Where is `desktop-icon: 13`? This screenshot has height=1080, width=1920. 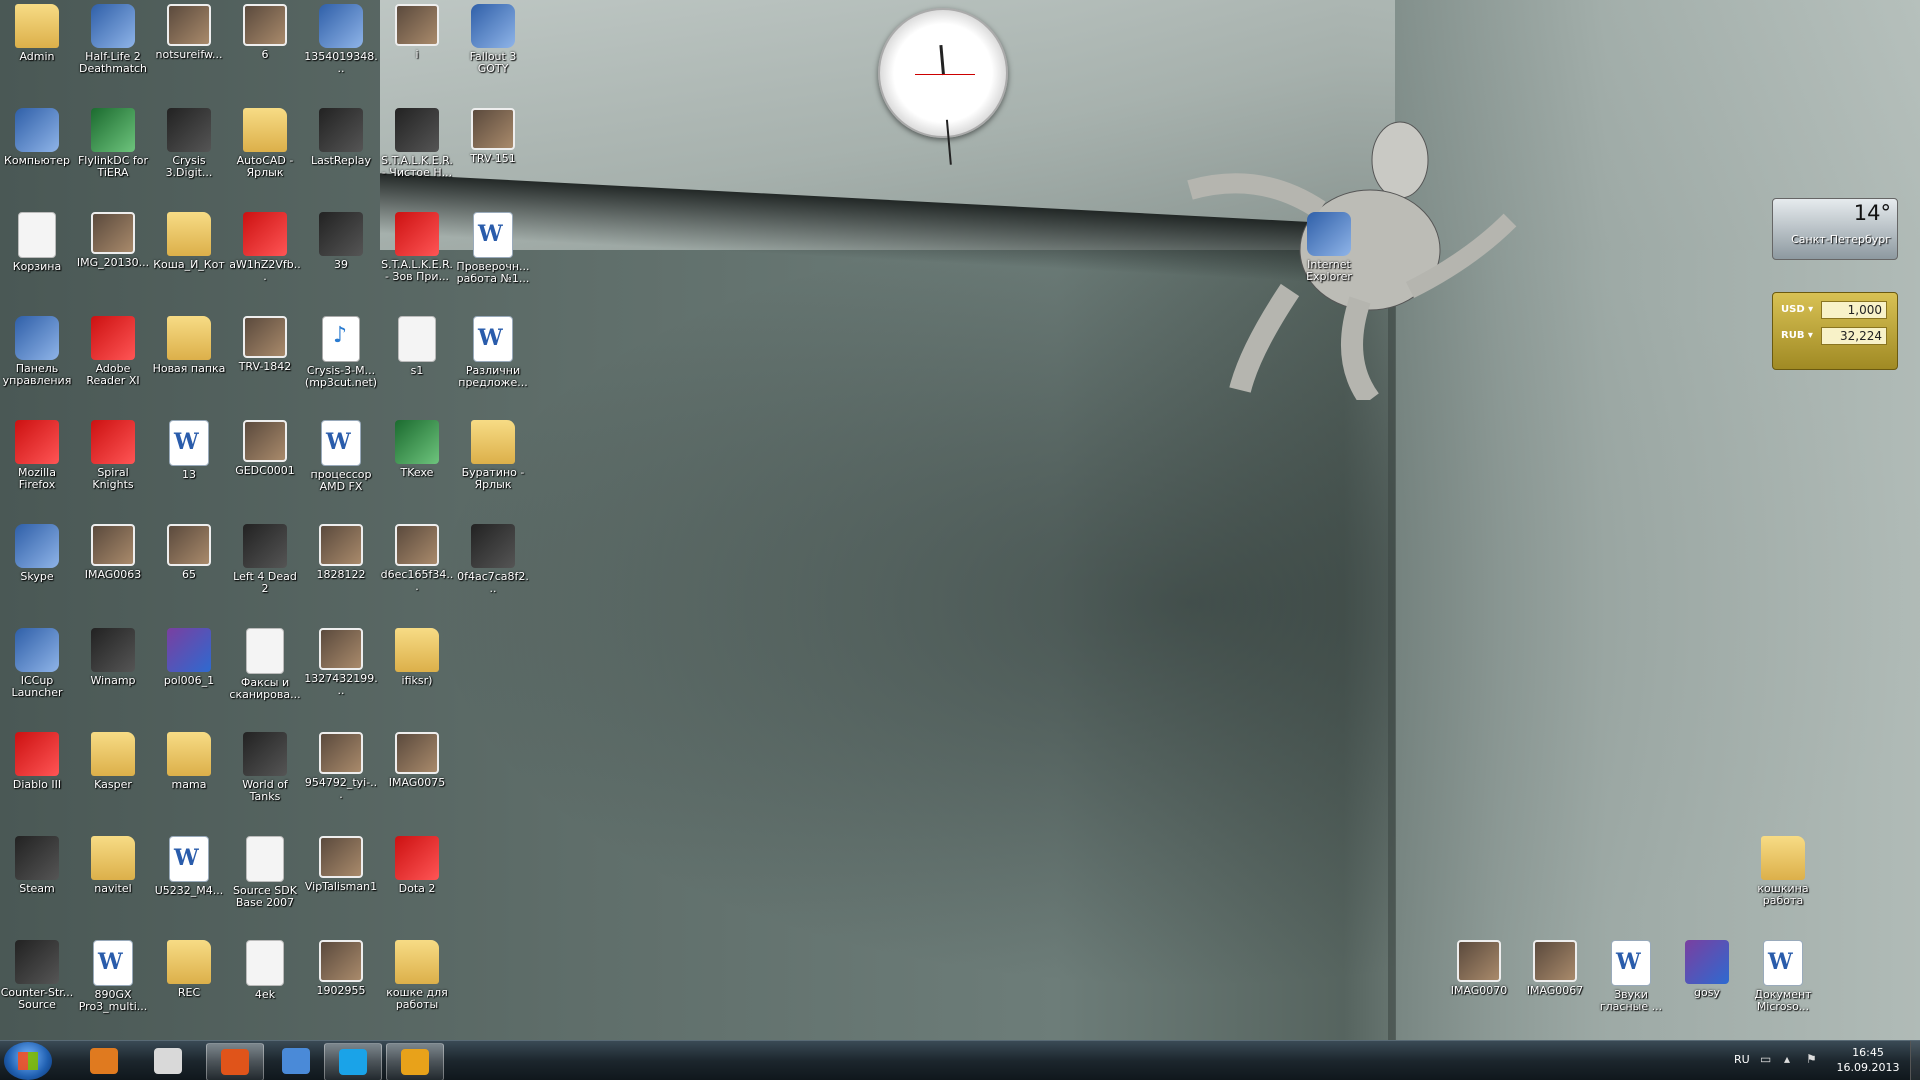
desktop-icon: 13 is located at coordinates (189, 449).